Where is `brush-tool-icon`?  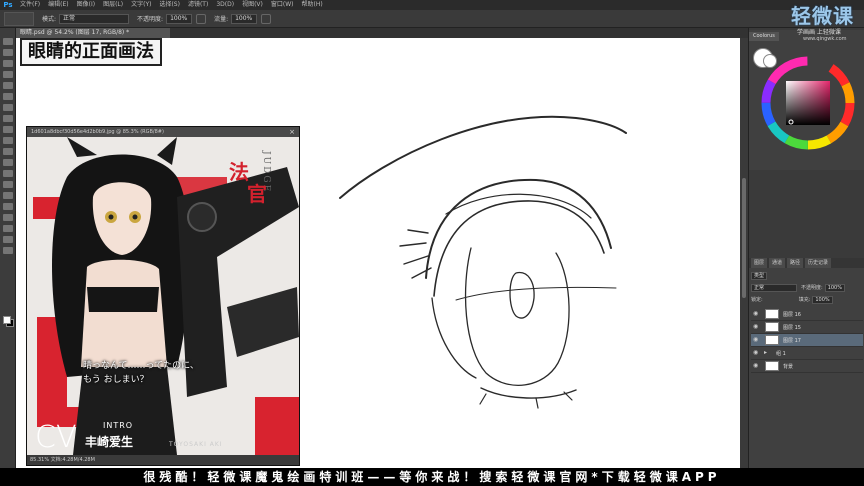 brush-tool-icon is located at coordinates (7, 118).